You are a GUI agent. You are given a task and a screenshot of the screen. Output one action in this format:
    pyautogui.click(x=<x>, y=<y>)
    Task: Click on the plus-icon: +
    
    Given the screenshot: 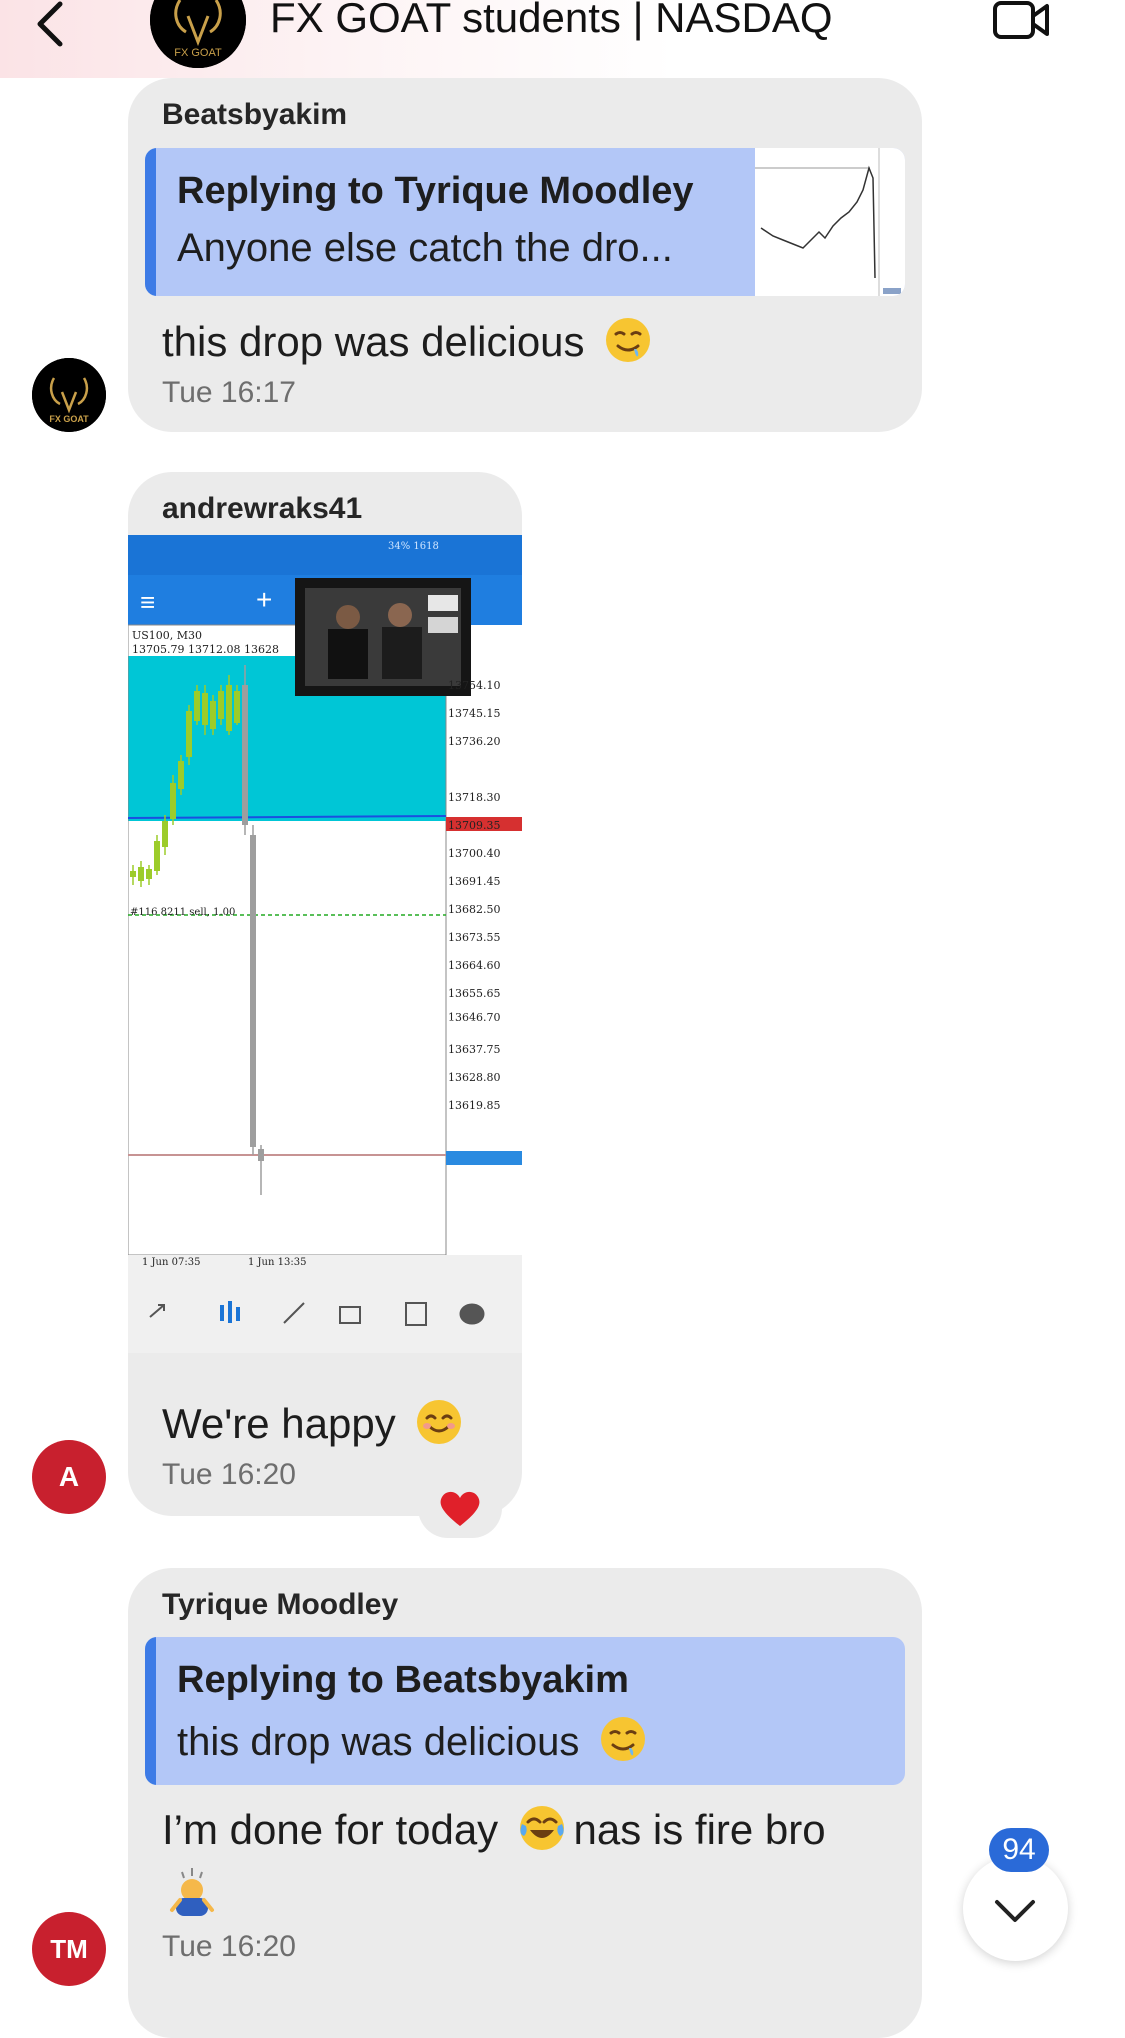 What is the action you would take?
    pyautogui.click(x=264, y=599)
    